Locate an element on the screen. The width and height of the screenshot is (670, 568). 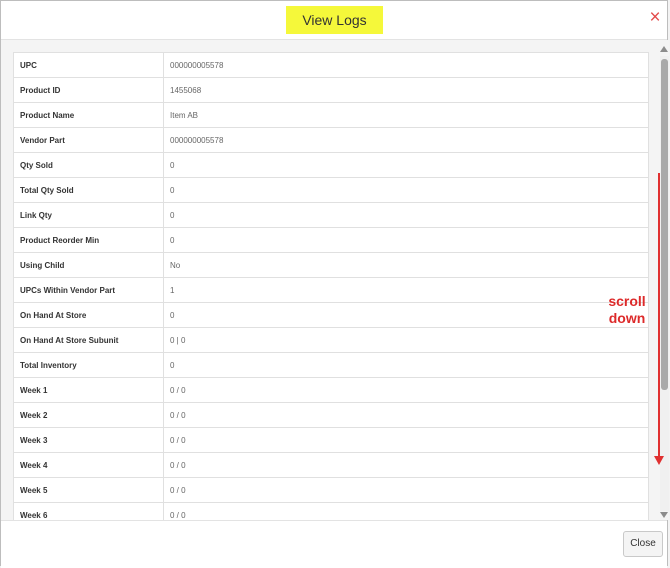
table-row: Week 10 / 0 is located at coordinates (331, 390).